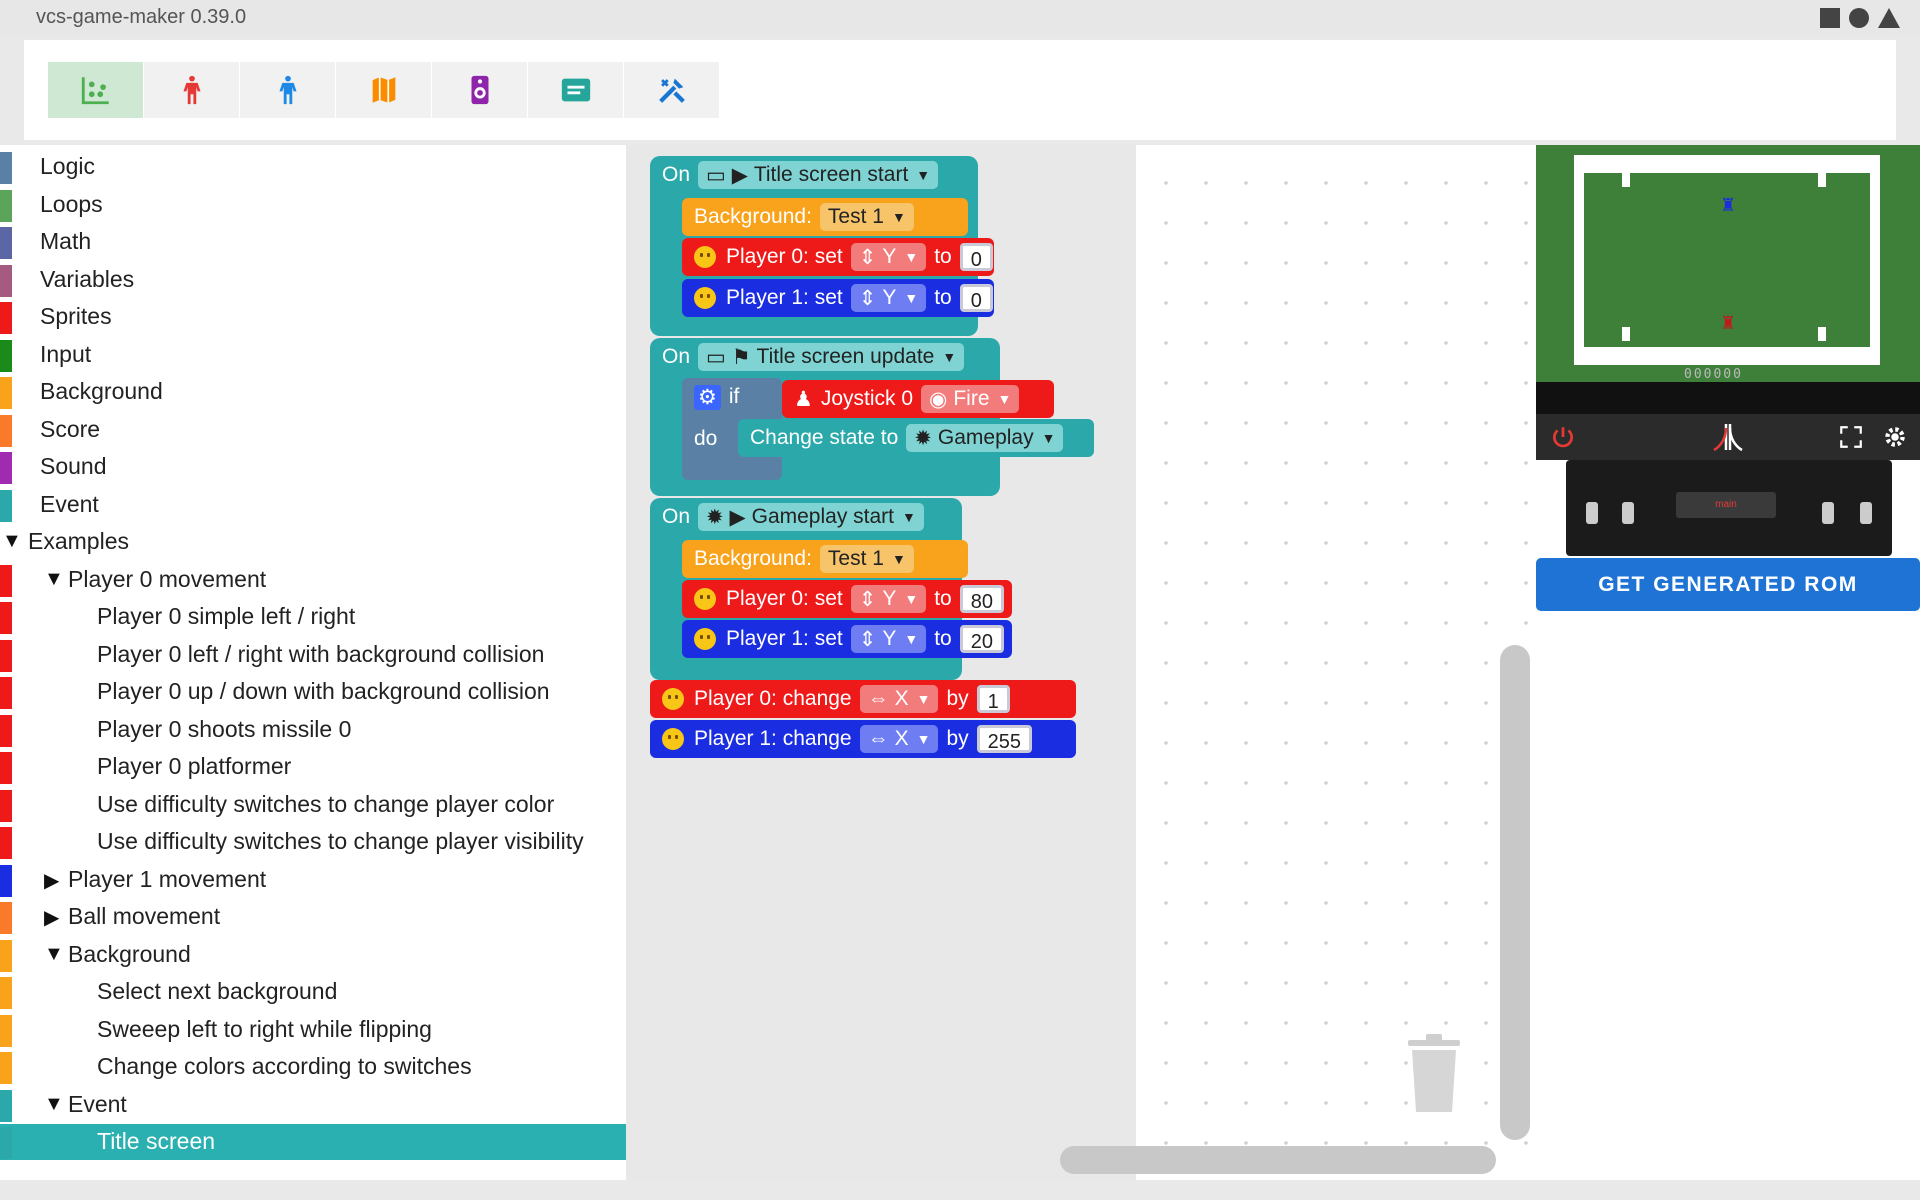  I want to click on category-background: Background, so click(313, 392).